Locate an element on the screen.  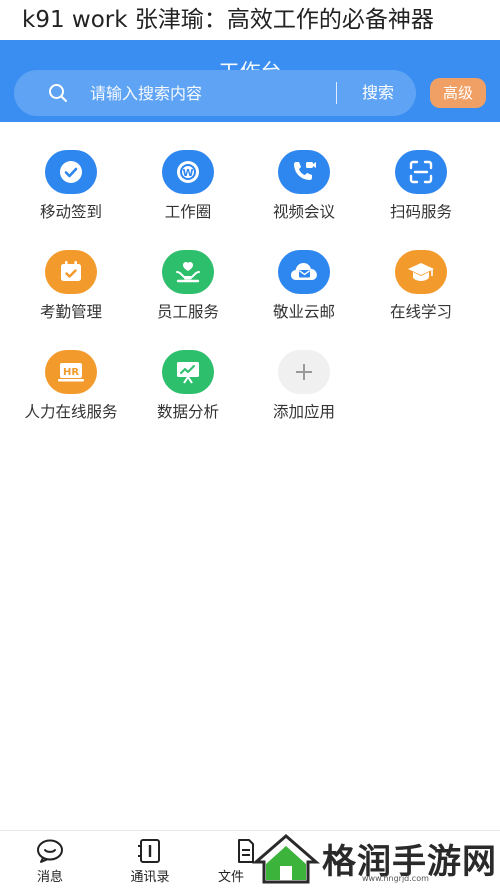
house-logo-icon is located at coordinates (286, 859).